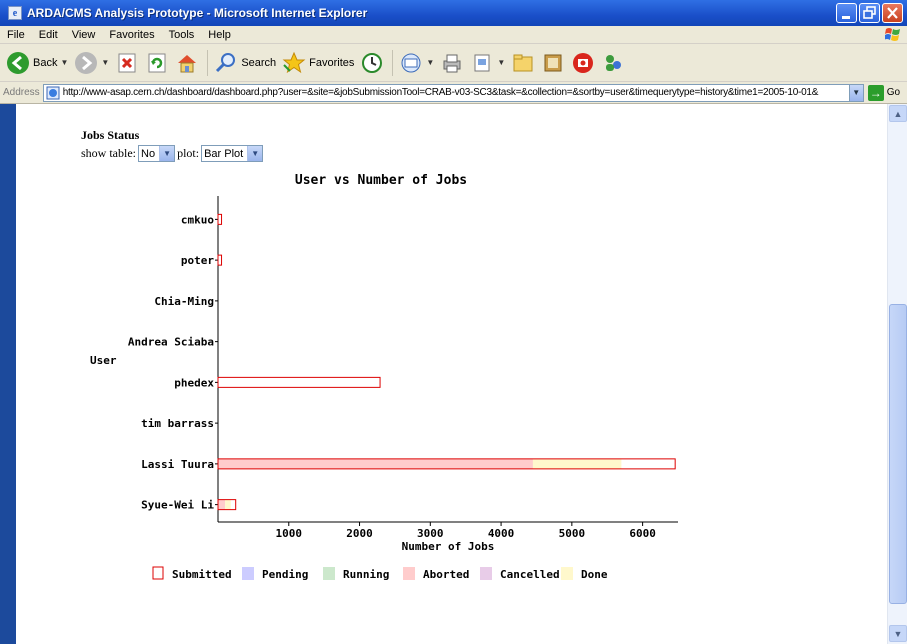  What do you see at coordinates (158, 573) in the screenshot?
I see `legend-swatch-submitted` at bounding box center [158, 573].